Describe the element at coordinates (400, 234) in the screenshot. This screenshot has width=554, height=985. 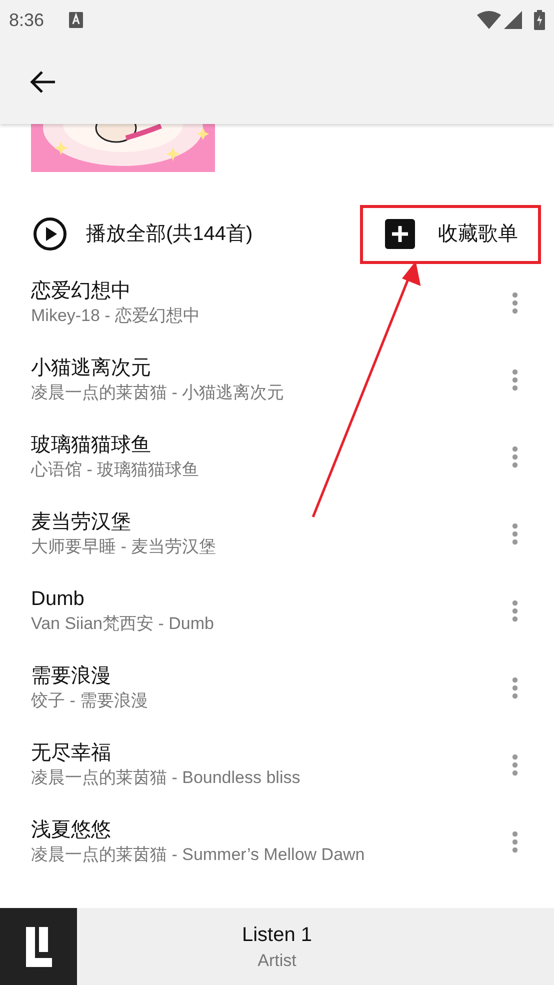
I see `add-icon` at that location.